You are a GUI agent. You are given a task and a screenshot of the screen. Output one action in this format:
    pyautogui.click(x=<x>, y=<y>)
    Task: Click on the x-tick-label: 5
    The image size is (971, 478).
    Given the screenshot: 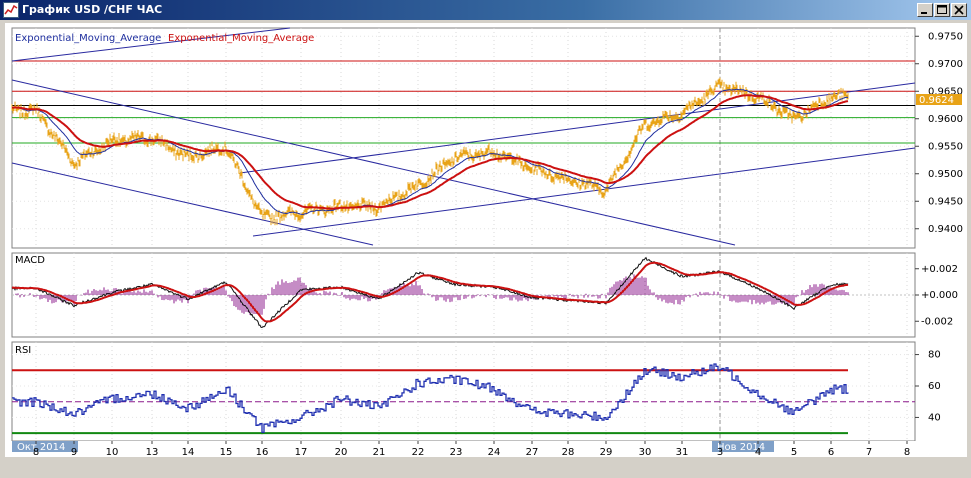 What is the action you would take?
    pyautogui.click(x=794, y=452)
    